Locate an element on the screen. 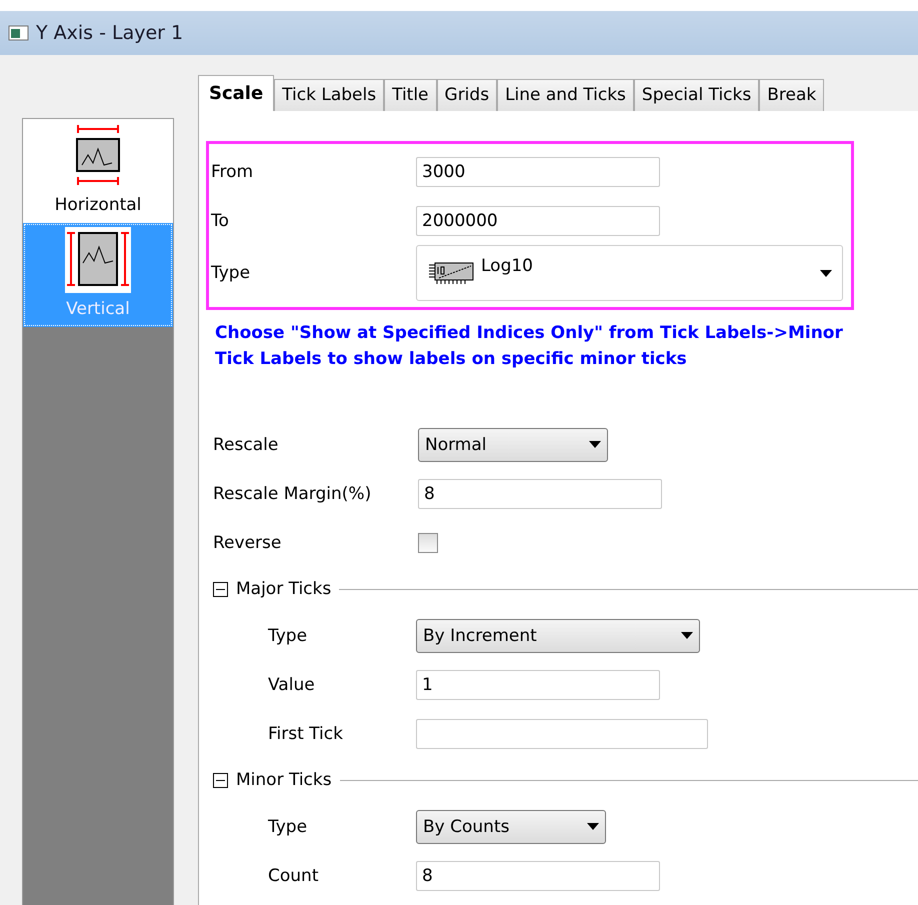  dropdown: By Counts is located at coordinates (511, 827).